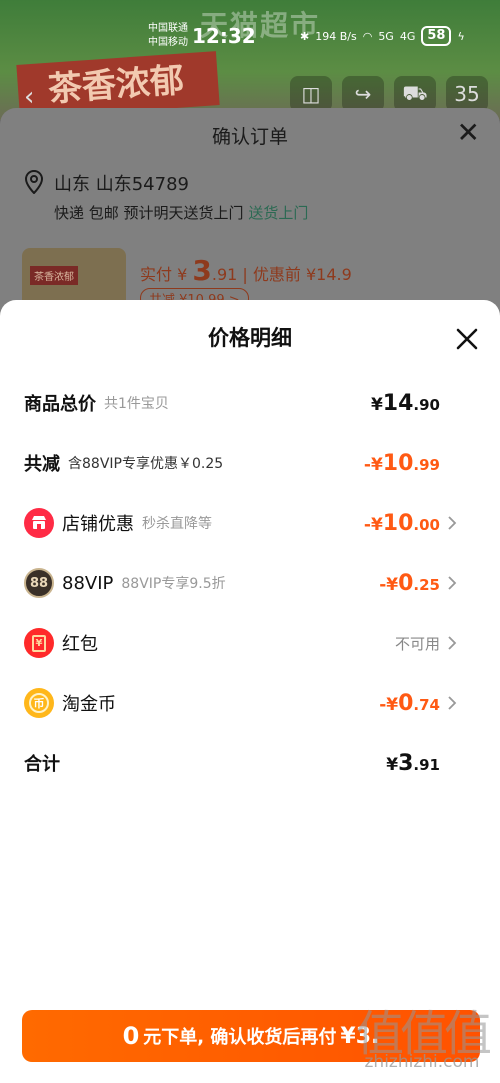 This screenshot has height=1083, width=500. Describe the element at coordinates (177, 524) in the screenshot. I see `row-note: 秒杀直降等` at that location.